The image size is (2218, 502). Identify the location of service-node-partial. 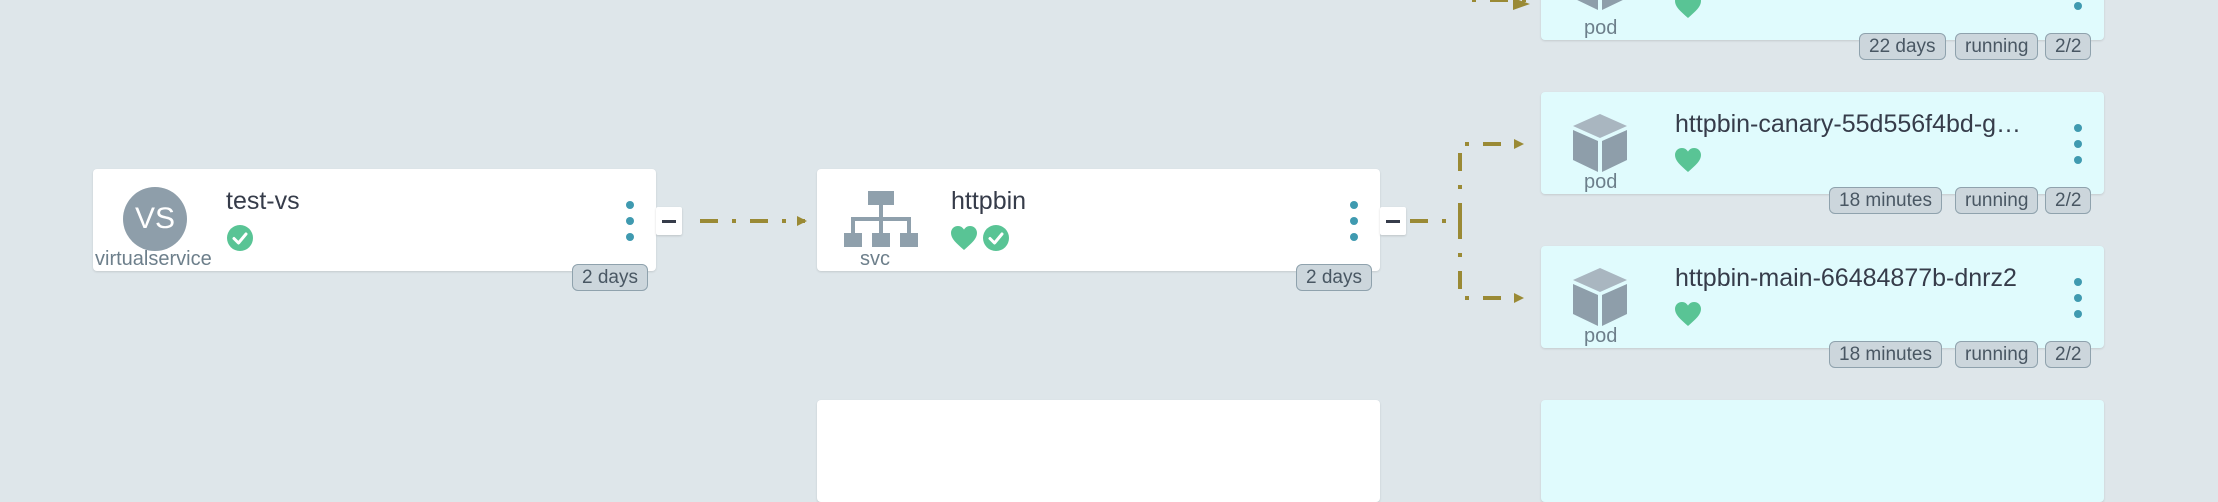
(1098, 451).